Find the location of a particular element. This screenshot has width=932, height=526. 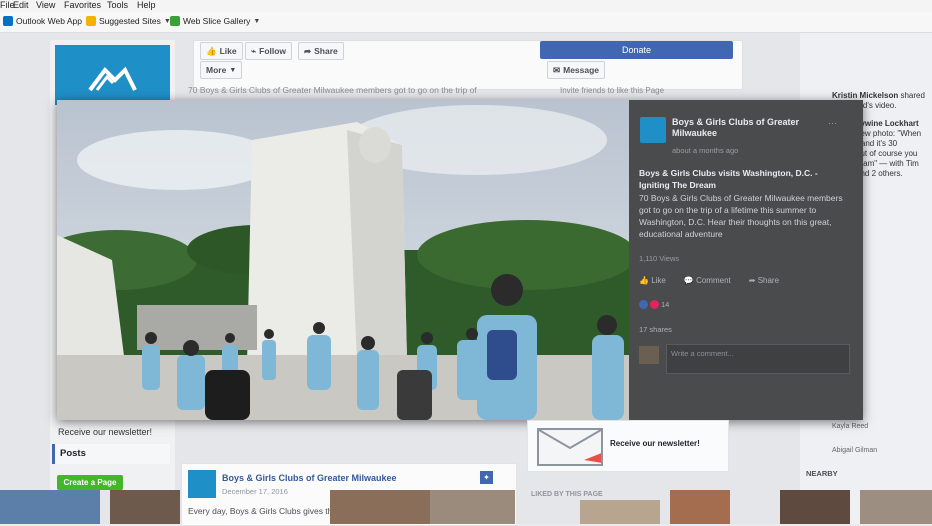

web-slice-icon is located at coordinates (175, 21).